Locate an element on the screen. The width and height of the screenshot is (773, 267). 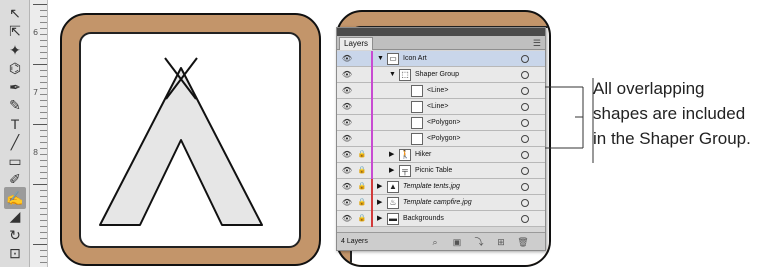
tab-layers: Layers is located at coordinates (356, 43).